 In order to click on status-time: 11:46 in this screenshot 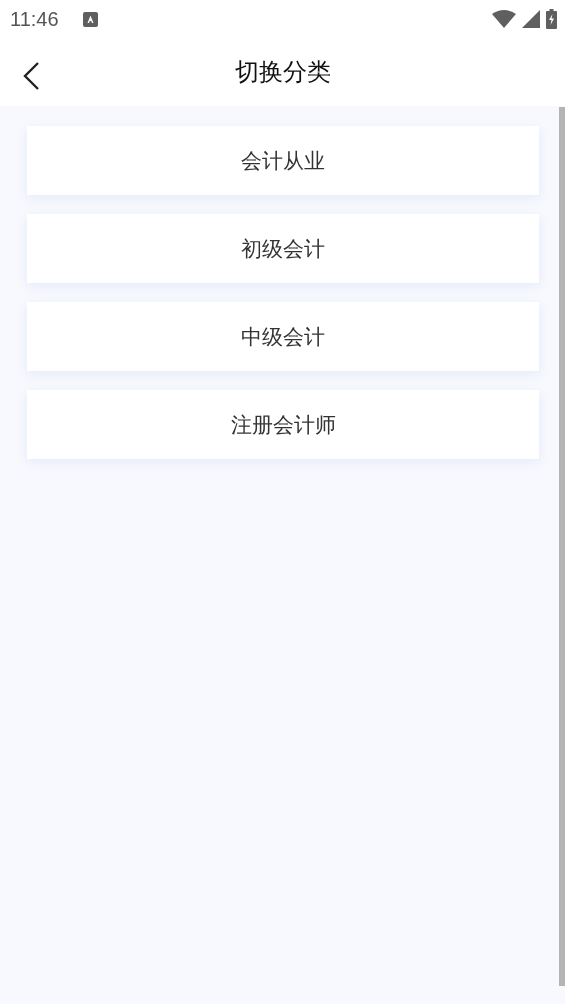, I will do `click(34, 19)`.